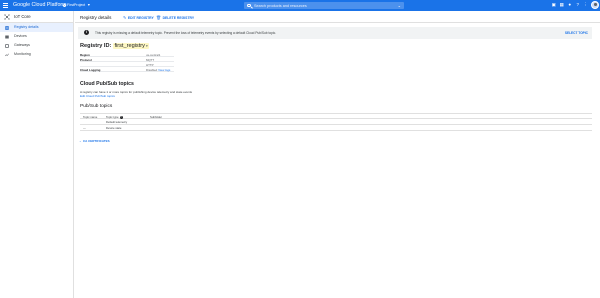 The height and width of the screenshot is (298, 600). I want to click on gateways-icon, so click(6, 45).